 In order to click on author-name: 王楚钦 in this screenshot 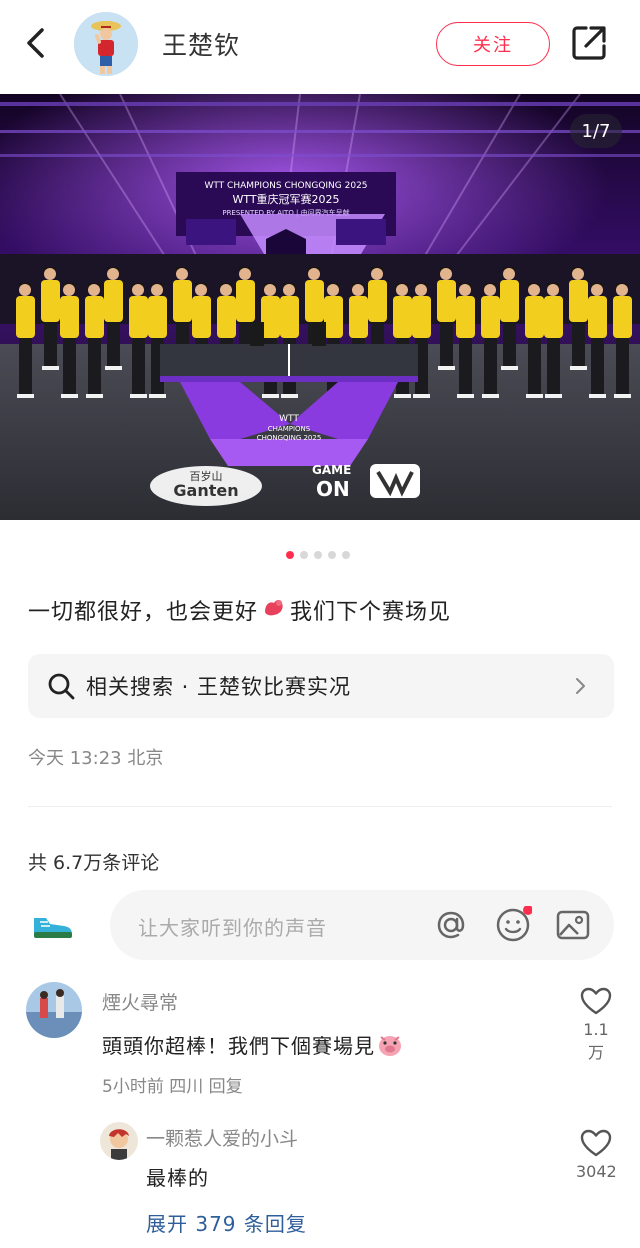, I will do `click(201, 44)`.